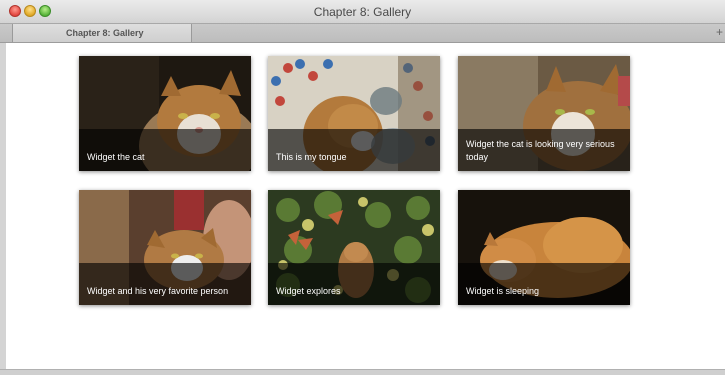  What do you see at coordinates (719, 32) in the screenshot?
I see `plus-icon: +` at bounding box center [719, 32].